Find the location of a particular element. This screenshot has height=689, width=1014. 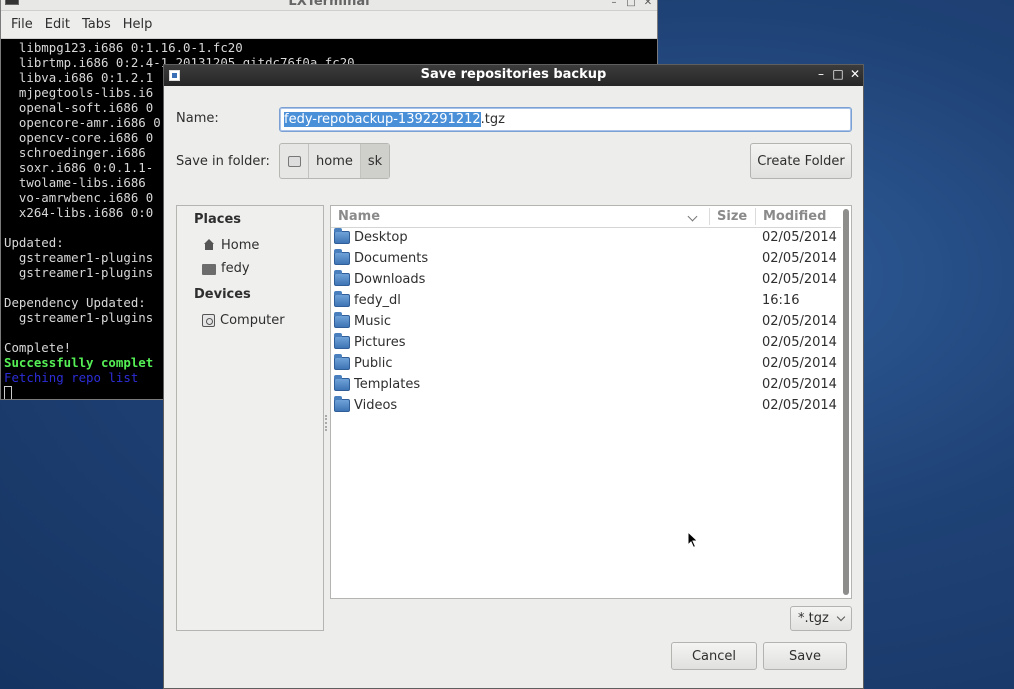

places-item-fedy: fedy is located at coordinates (226, 268).